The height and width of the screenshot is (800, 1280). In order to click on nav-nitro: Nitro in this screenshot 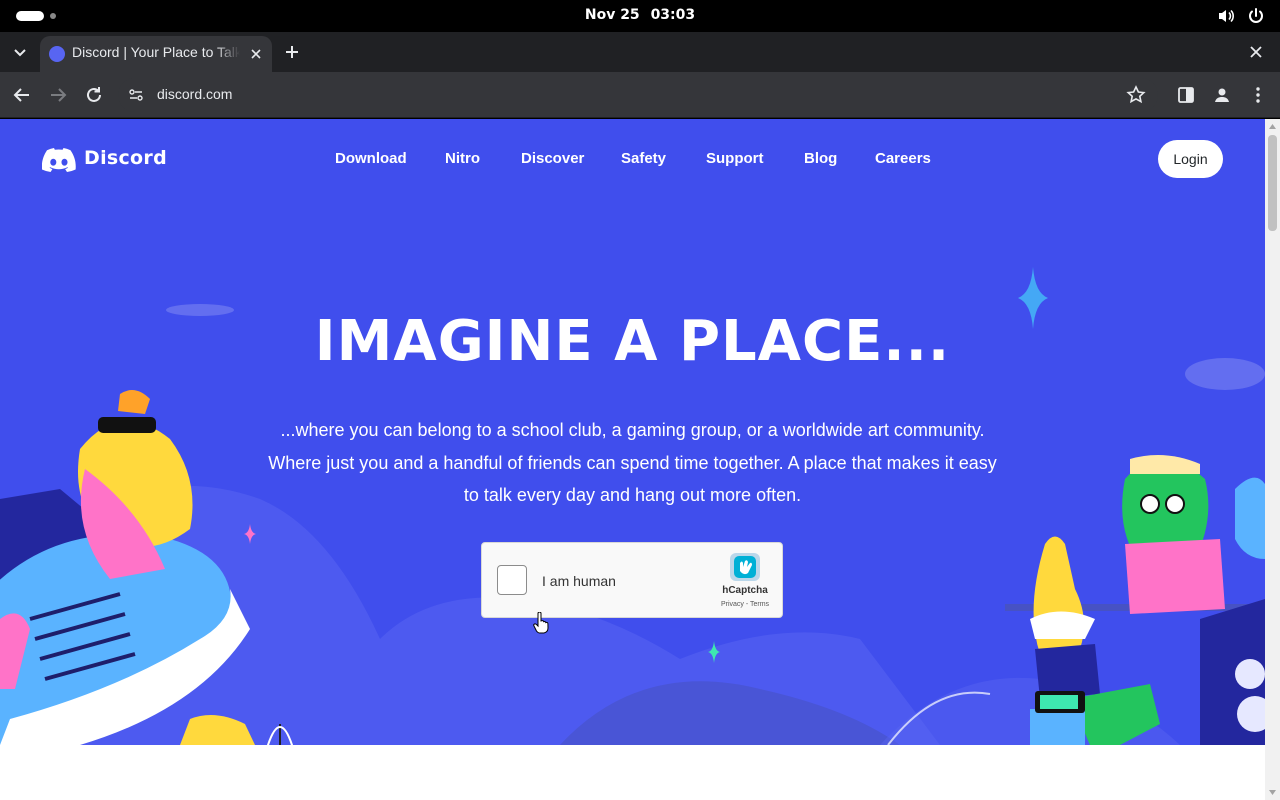, I will do `click(462, 158)`.